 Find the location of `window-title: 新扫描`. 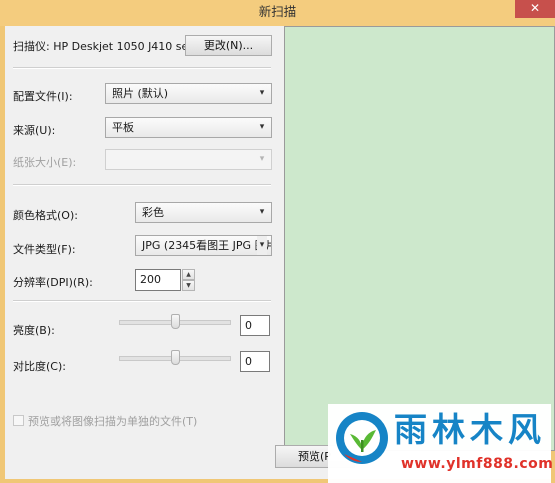

window-title: 新扫描 is located at coordinates (277, 11).